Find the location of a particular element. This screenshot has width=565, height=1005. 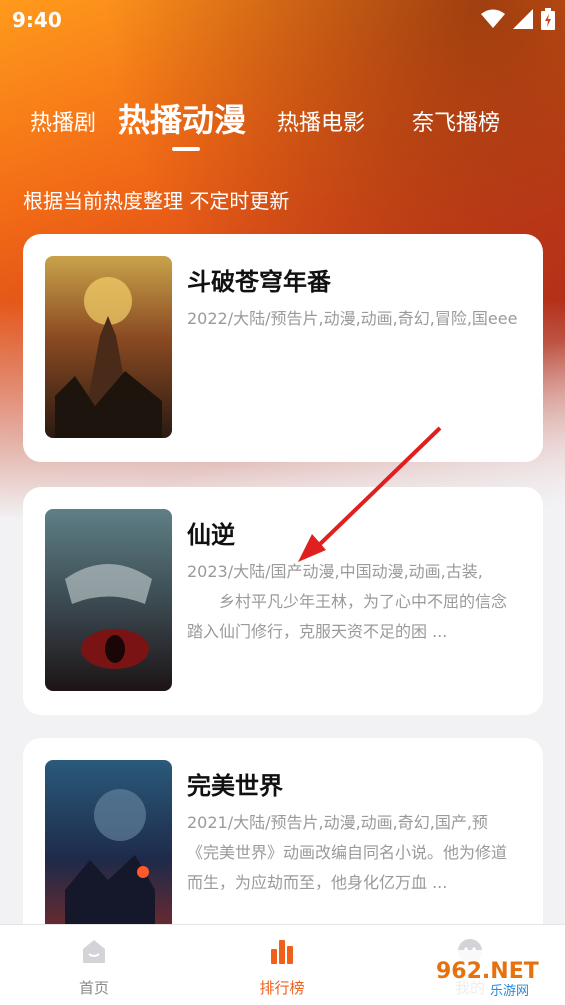

nav-home-label: 首页 is located at coordinates (93, 988).